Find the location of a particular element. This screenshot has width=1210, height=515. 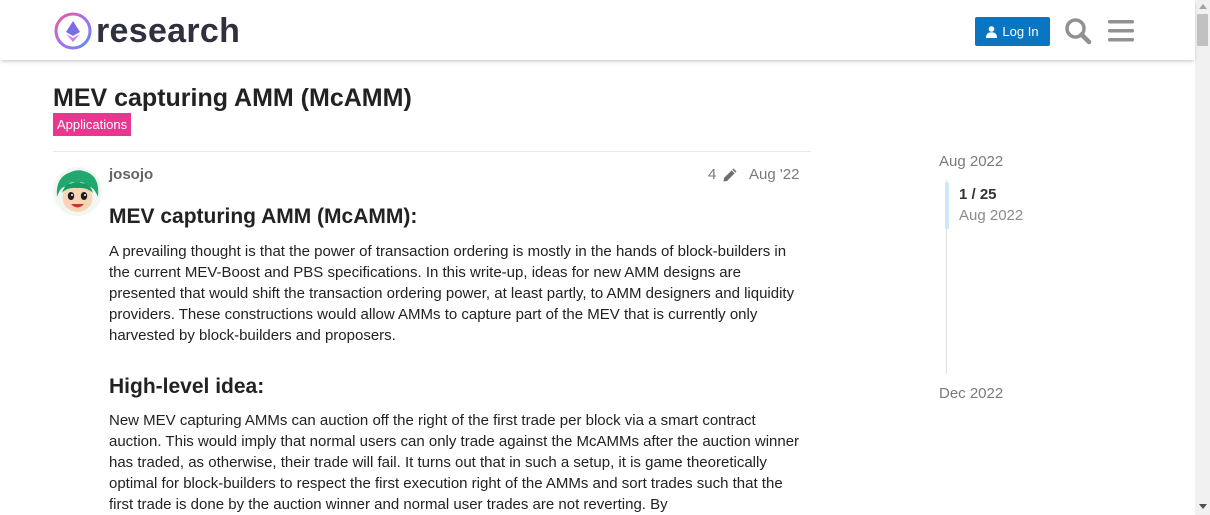

login-button: Log In is located at coordinates (1012, 31).